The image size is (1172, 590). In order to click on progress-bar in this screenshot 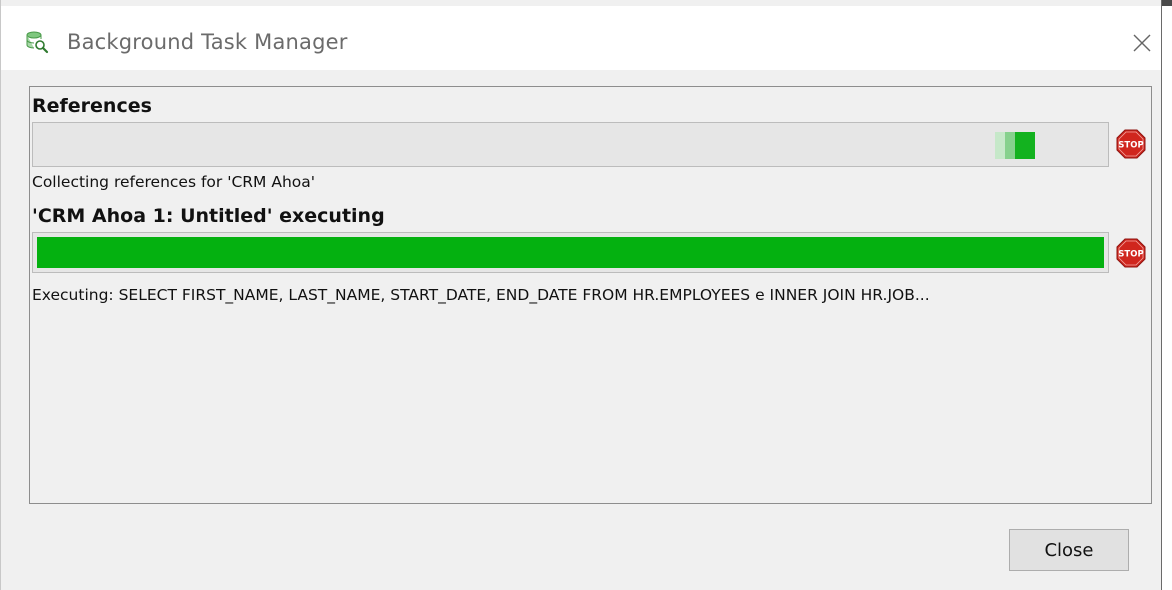, I will do `click(570, 252)`.